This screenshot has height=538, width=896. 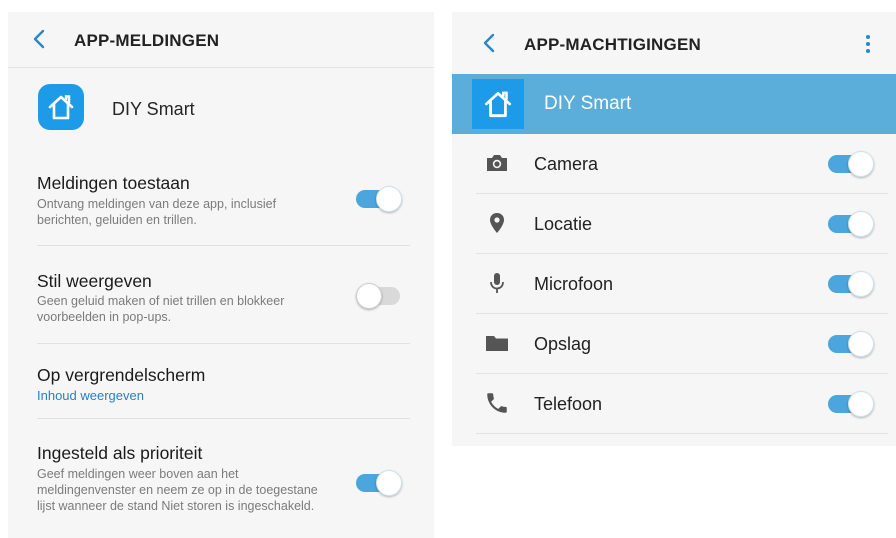 What do you see at coordinates (94, 281) in the screenshot?
I see `setting-title: Stil weergeven` at bounding box center [94, 281].